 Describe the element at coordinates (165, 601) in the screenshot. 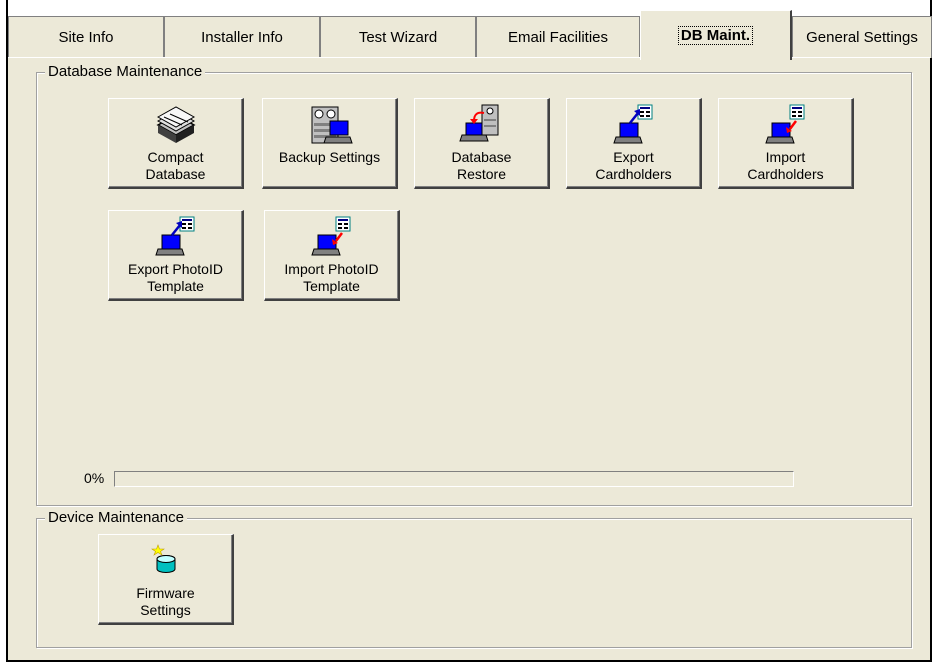

I see `button-label: Firmware Settings` at that location.